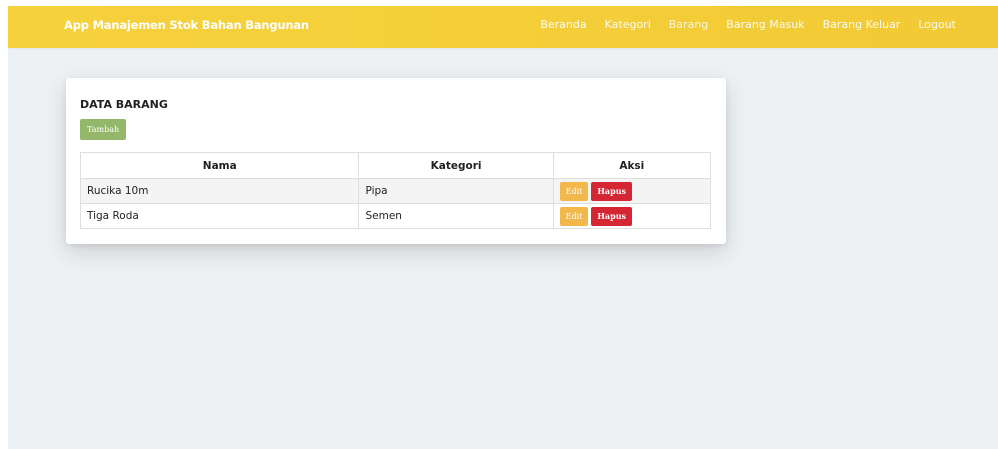  What do you see at coordinates (219, 191) in the screenshot?
I see `cell-nama: Rucika 10m` at bounding box center [219, 191].